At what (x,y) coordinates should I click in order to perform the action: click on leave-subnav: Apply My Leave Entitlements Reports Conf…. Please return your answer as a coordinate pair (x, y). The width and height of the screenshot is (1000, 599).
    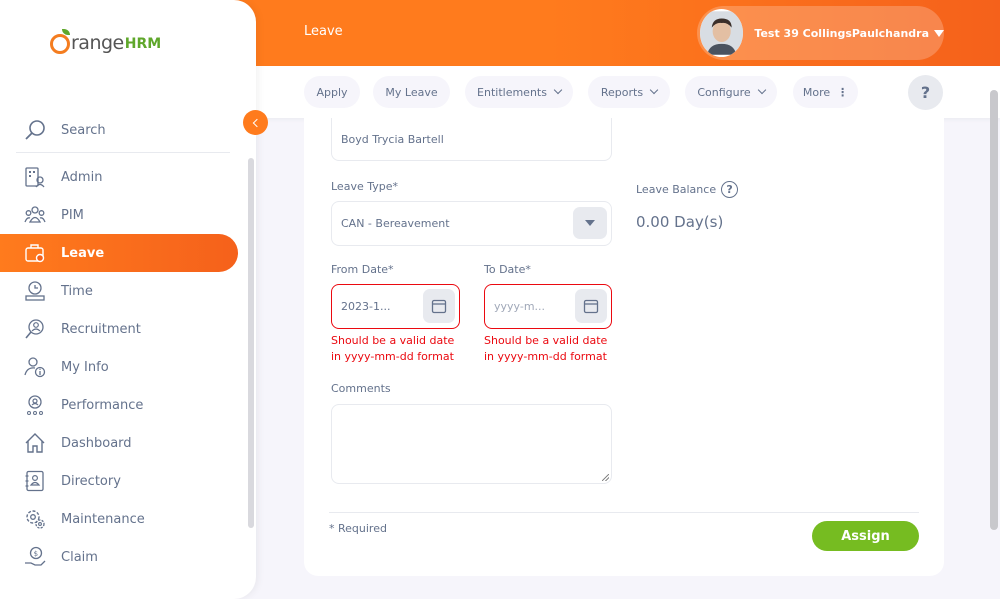
    Looking at the image, I should click on (628, 92).